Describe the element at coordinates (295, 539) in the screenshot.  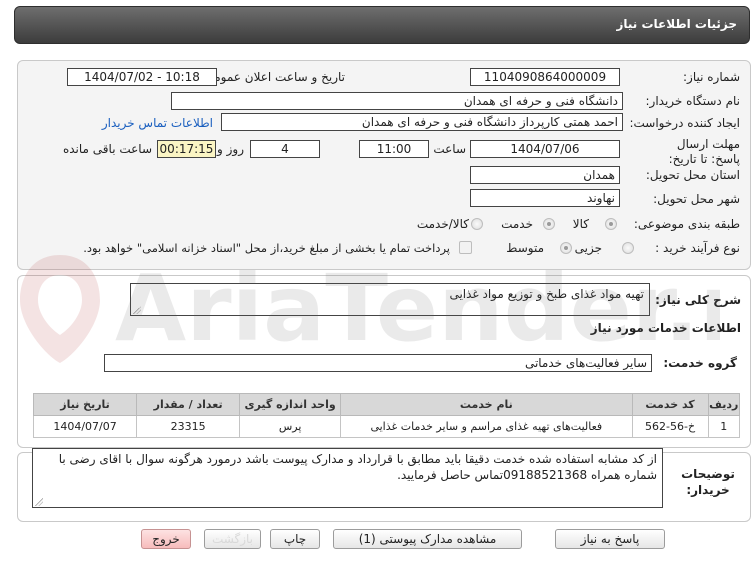
I see `print-button: چاپ` at that location.